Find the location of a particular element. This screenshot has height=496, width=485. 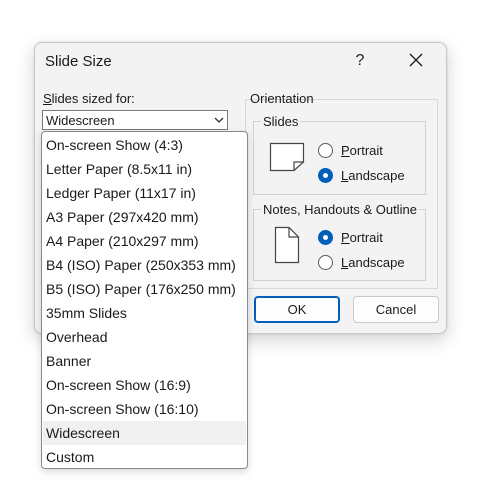

slides-sized-for-label: Slides sized for: is located at coordinates (89, 98).